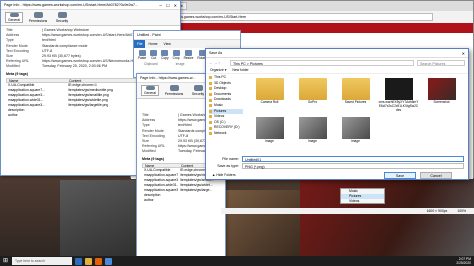 The width and height of the screenshot is (474, 266). Describe the element at coordinates (362, 201) in the screenshot. I see `dropdown-item-videos: Videos` at that location.